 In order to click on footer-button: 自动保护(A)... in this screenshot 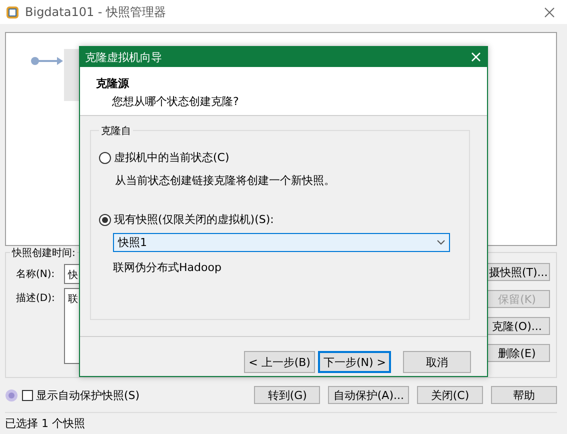, I will do `click(368, 395)`.